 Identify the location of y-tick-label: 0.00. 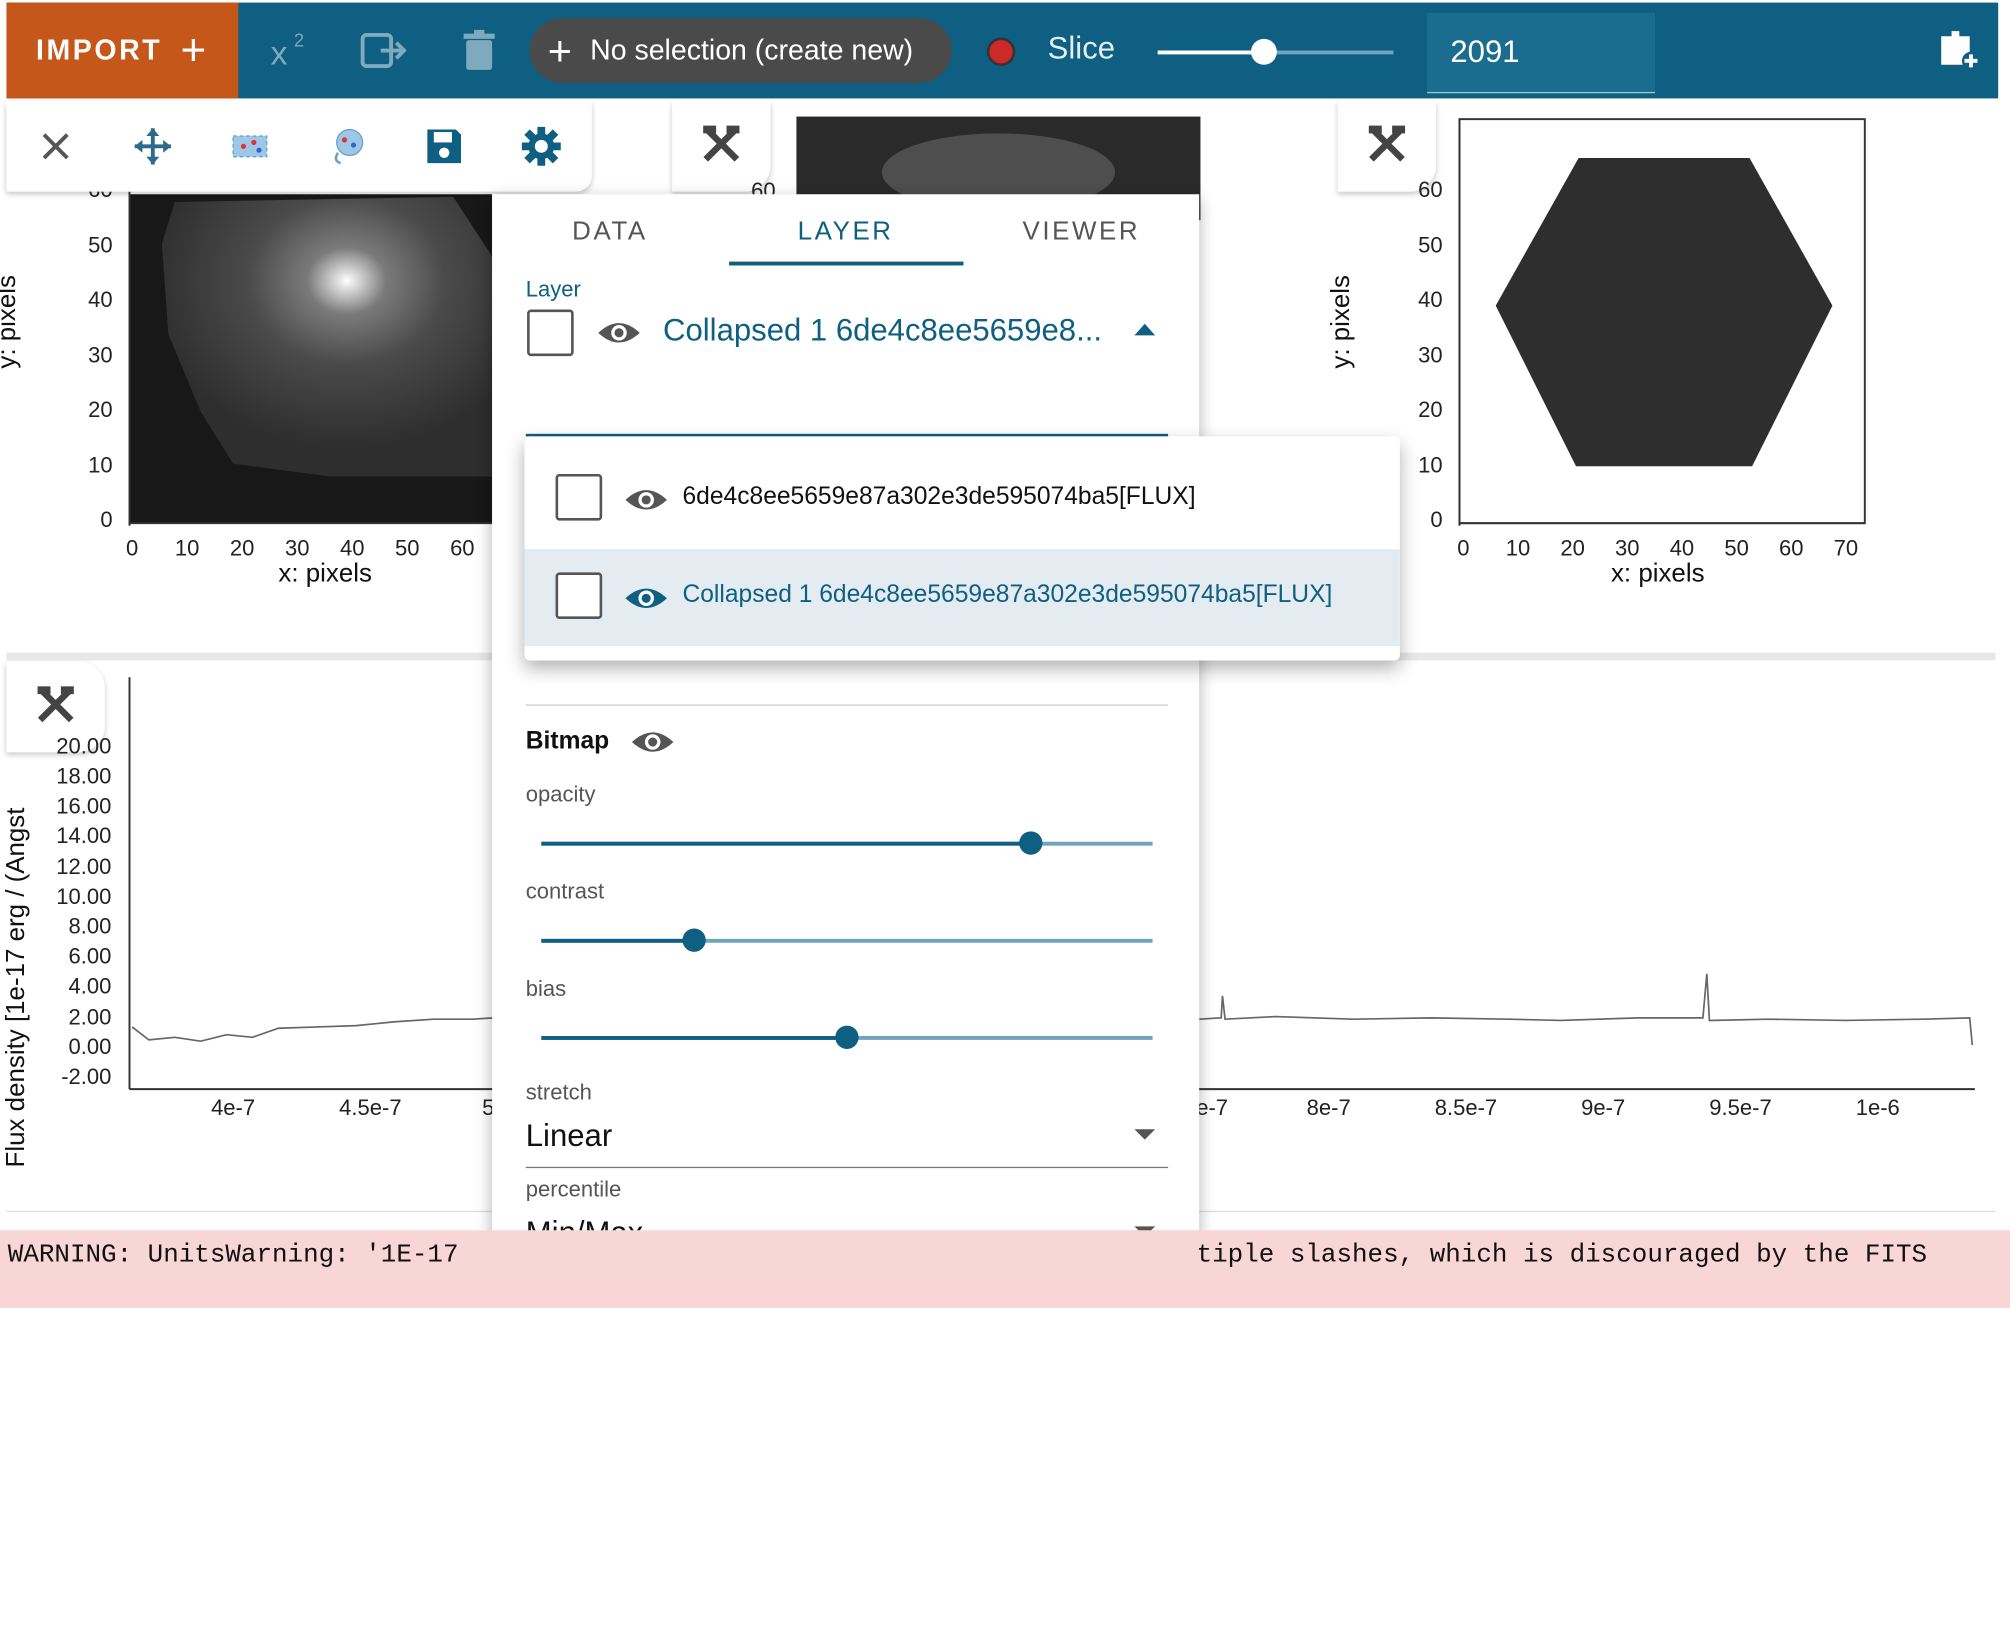
(90, 1047).